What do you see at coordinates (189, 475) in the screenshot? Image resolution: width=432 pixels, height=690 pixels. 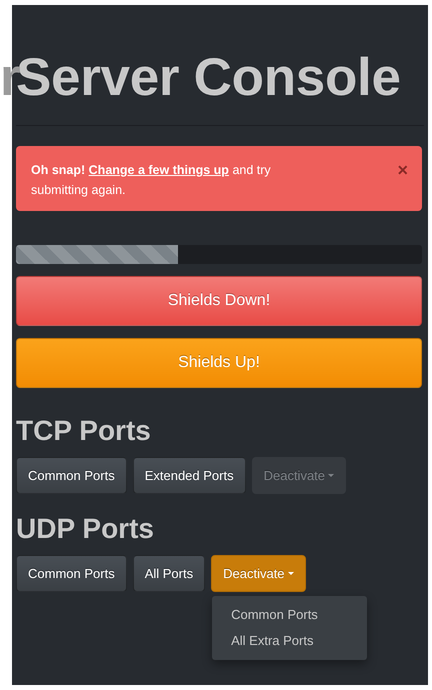 I see `ports-button: Extended Ports` at bounding box center [189, 475].